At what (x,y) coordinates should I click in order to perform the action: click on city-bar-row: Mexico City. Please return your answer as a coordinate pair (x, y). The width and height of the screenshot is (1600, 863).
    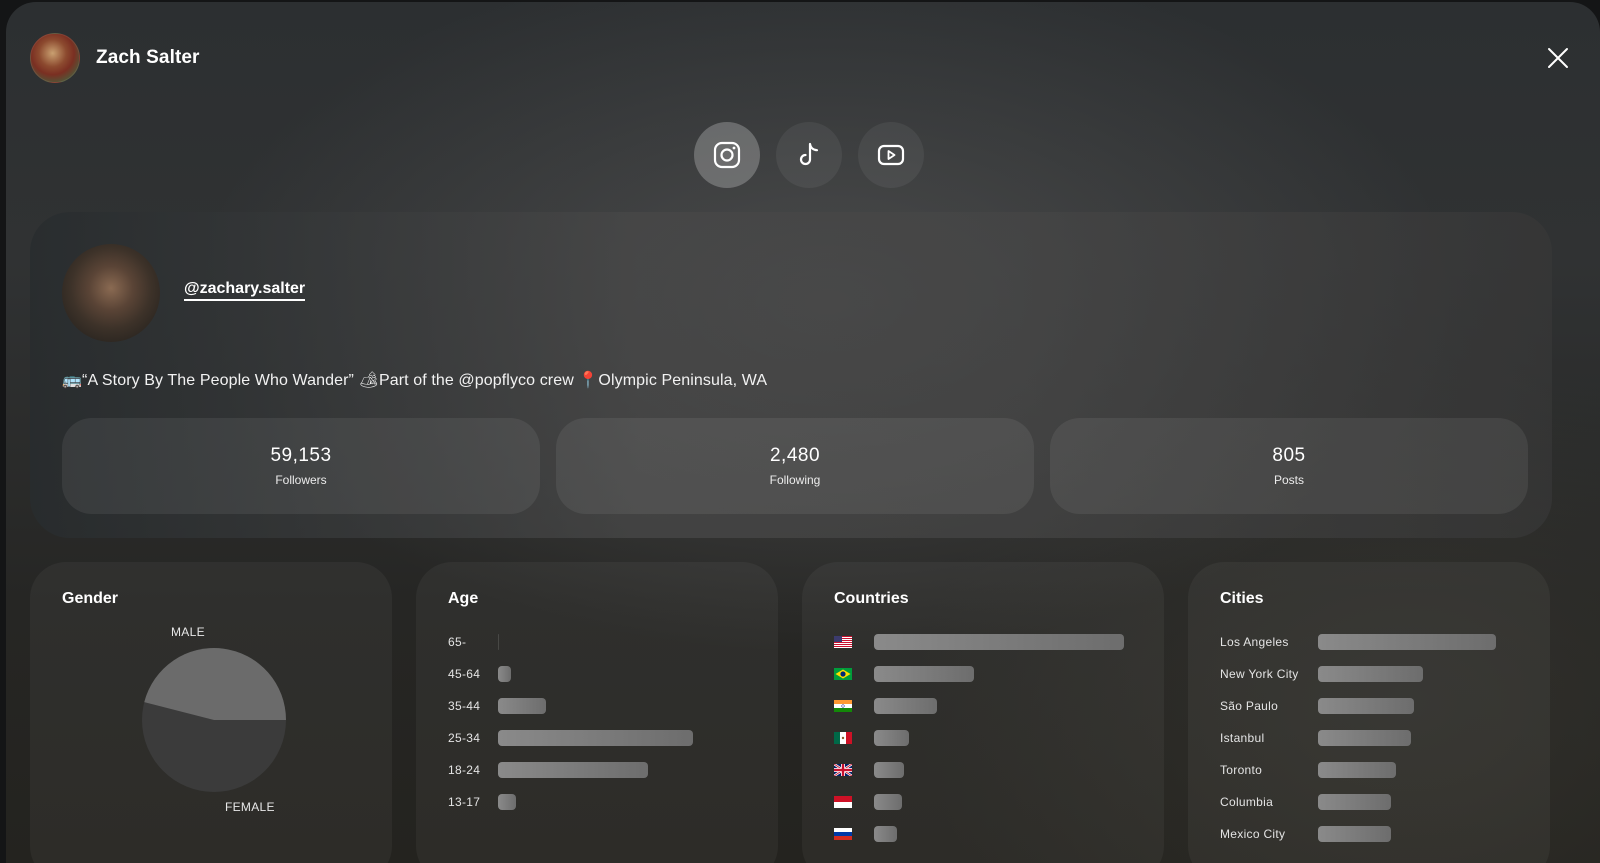
    Looking at the image, I should click on (1358, 834).